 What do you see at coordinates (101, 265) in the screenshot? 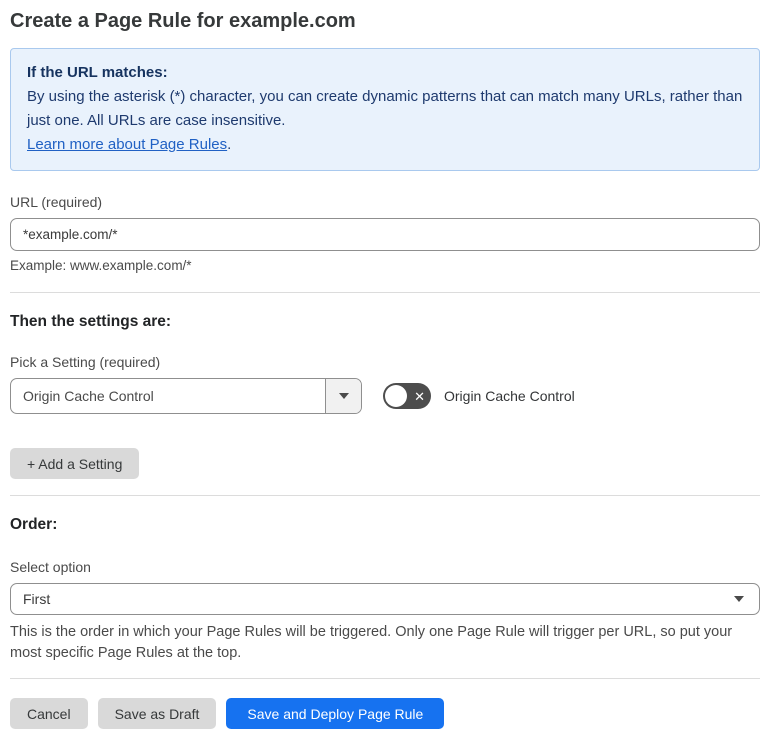
I see `url-example-hint: Example: www.example.com/*` at bounding box center [101, 265].